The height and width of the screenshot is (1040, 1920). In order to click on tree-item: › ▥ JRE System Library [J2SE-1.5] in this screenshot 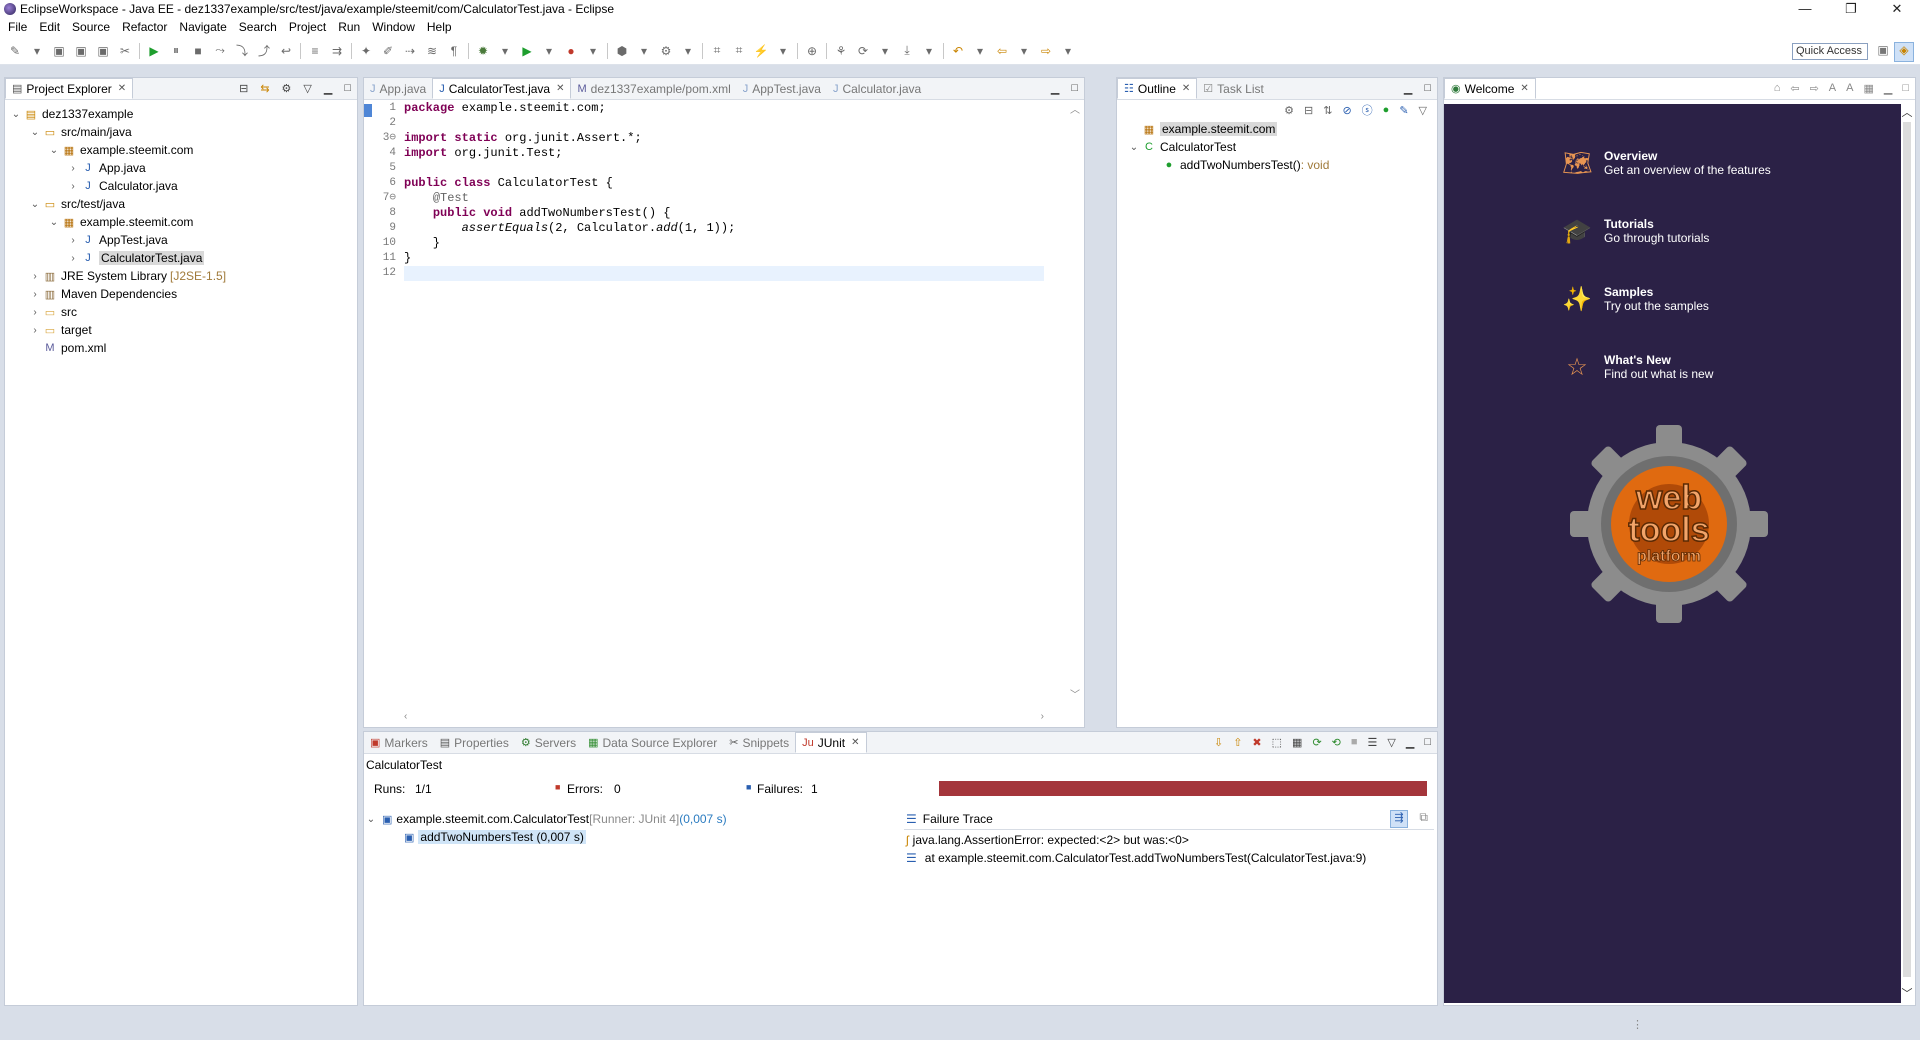, I will do `click(183, 276)`.